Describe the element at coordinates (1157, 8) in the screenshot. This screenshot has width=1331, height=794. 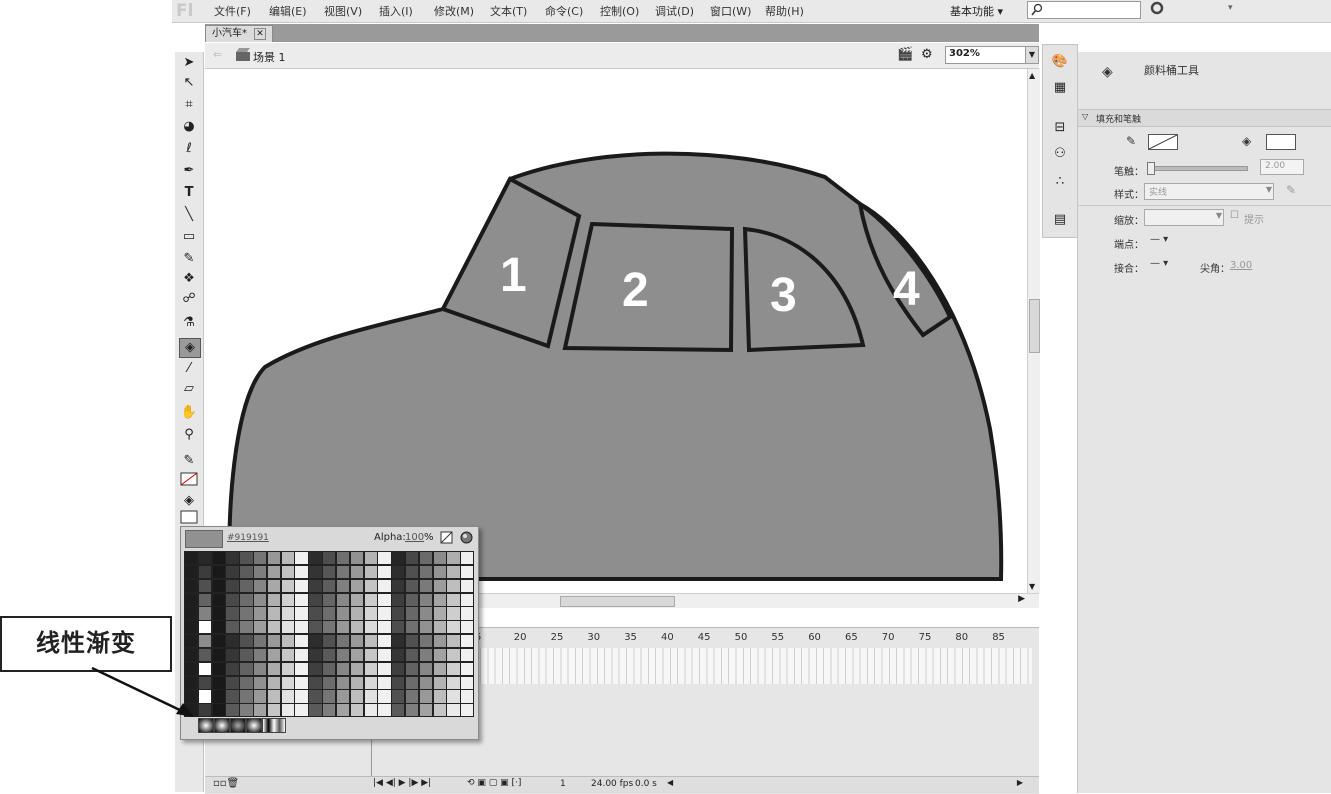
I see `cs-live-icon` at that location.